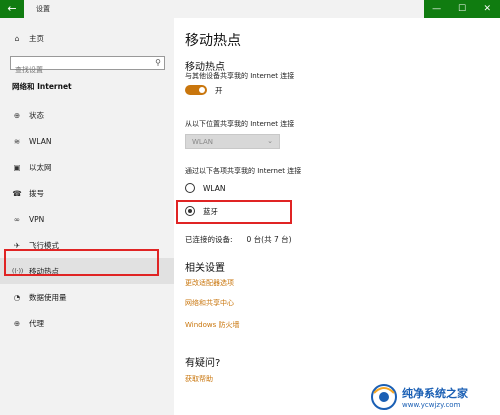  What do you see at coordinates (250, 9) in the screenshot?
I see `title-bar: ← 设置 — ☐ ✕` at bounding box center [250, 9].